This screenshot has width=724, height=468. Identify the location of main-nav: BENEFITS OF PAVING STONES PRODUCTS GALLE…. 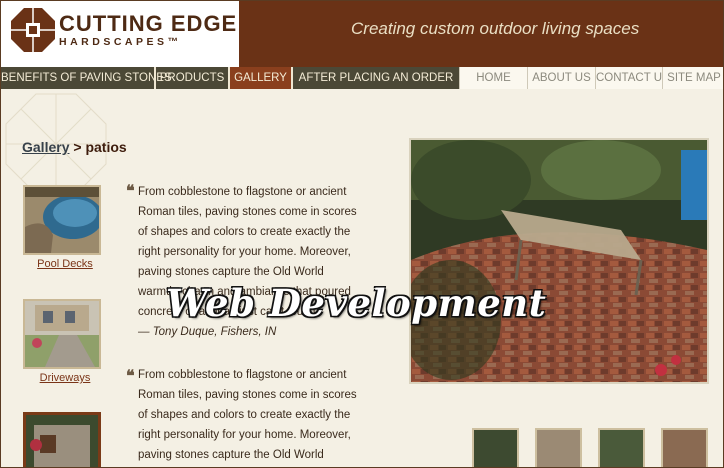
(230, 78).